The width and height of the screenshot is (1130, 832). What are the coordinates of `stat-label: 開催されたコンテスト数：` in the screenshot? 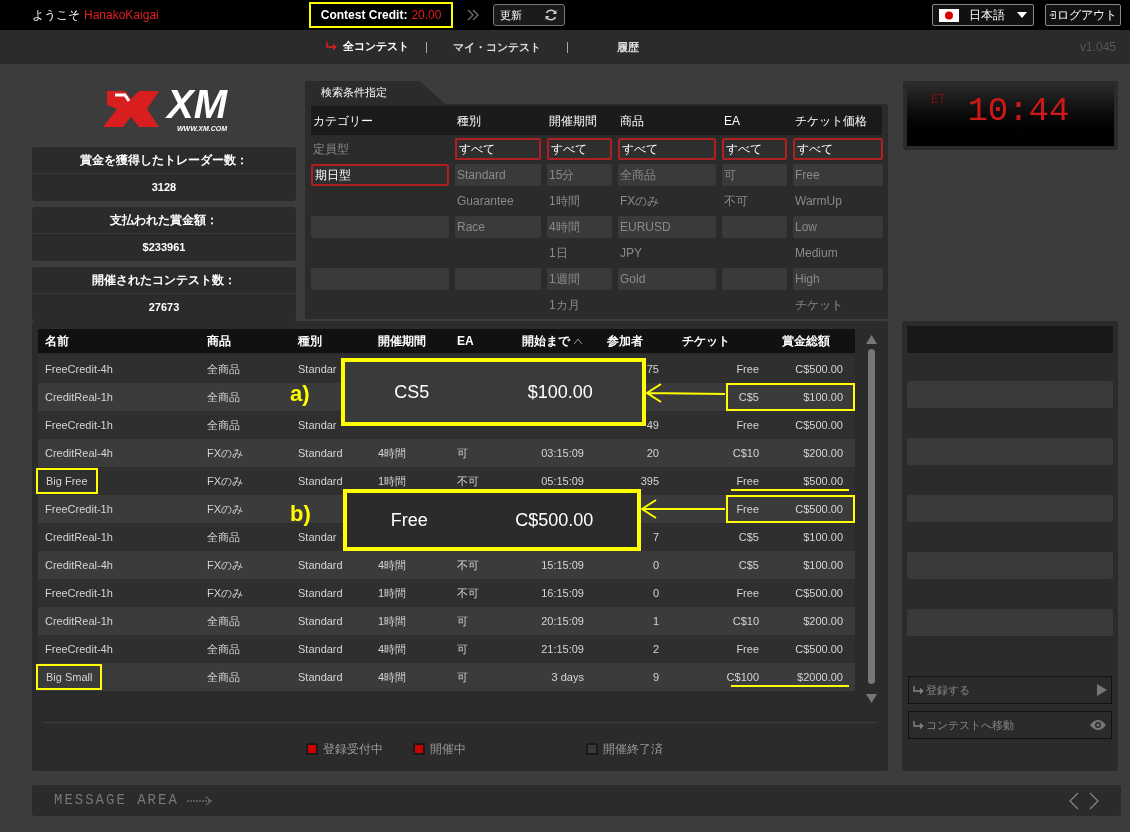 It's located at (164, 280).